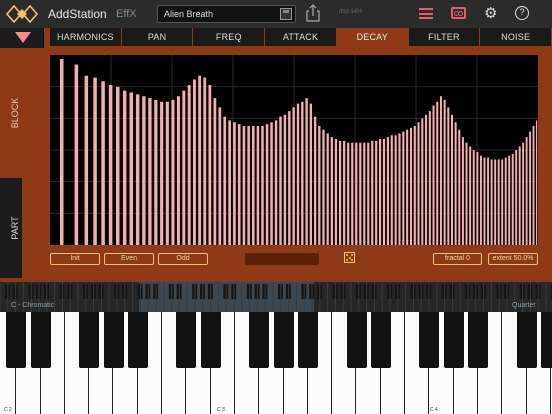 The height and width of the screenshot is (414, 552). What do you see at coordinates (458, 13) in the screenshot?
I see `tape-icon` at bounding box center [458, 13].